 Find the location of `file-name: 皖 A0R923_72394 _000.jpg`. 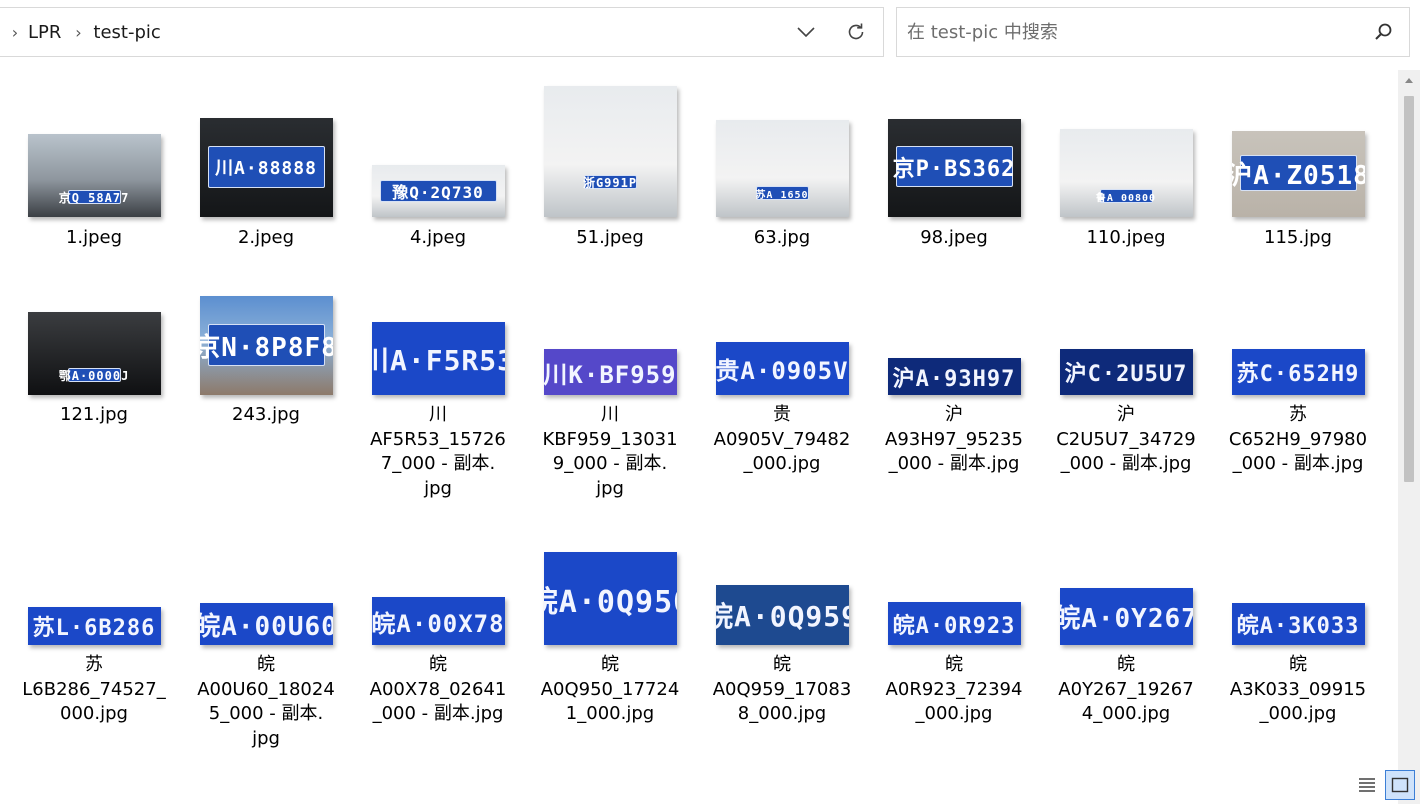

file-name: 皖 A0R923_72394 _000.jpg is located at coordinates (954, 689).